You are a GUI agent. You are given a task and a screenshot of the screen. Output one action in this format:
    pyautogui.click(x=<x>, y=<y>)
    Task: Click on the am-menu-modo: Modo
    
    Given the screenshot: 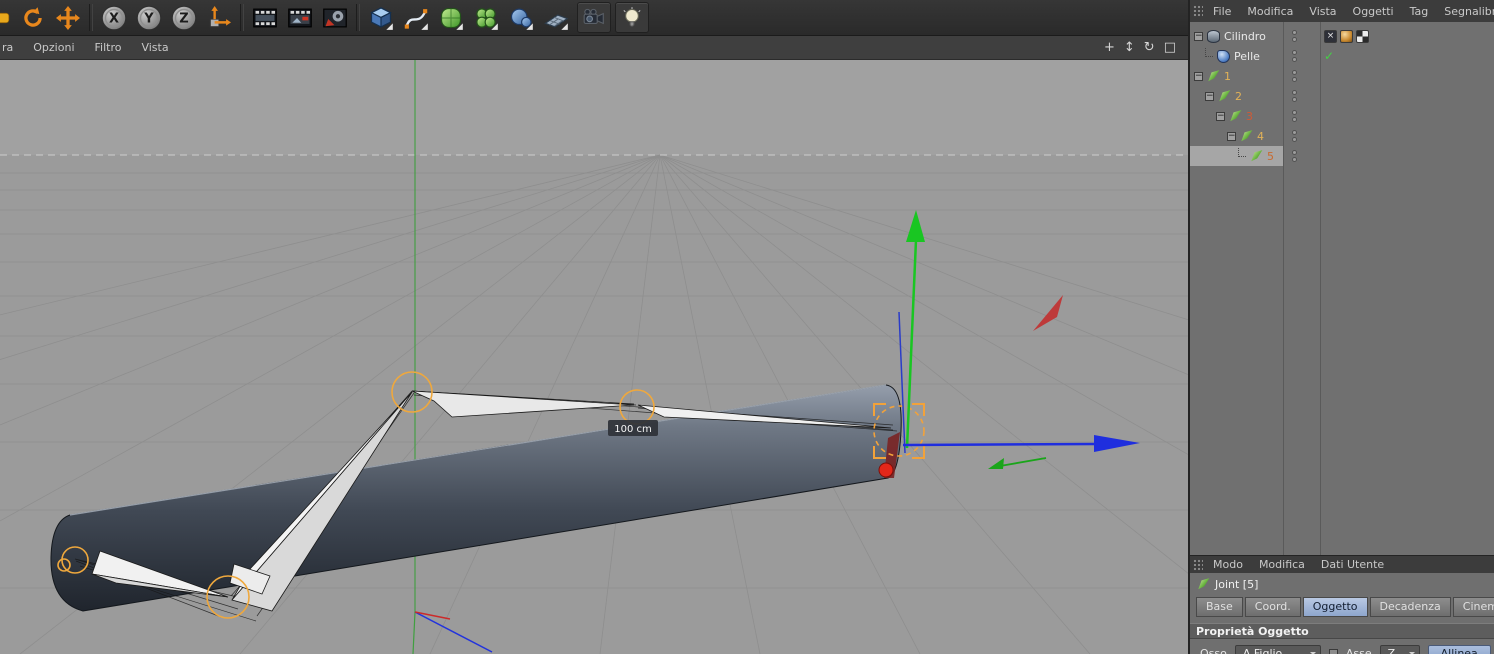 What is the action you would take?
    pyautogui.click(x=1228, y=564)
    